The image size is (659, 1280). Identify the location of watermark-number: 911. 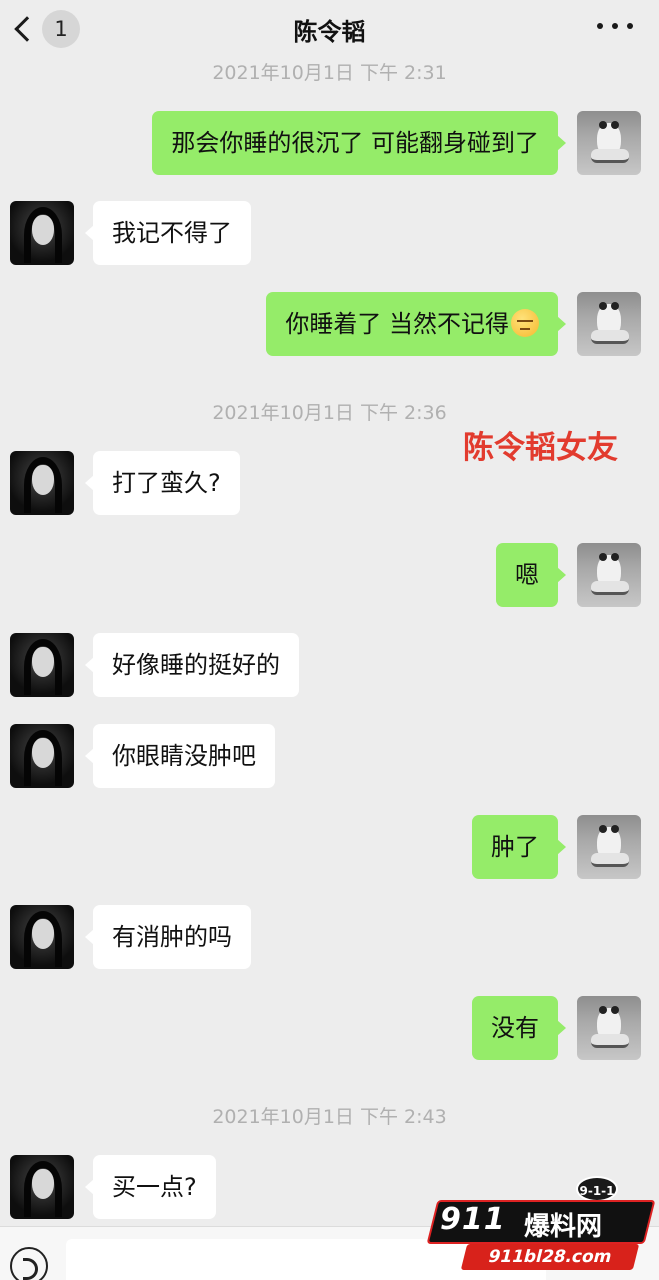
(473, 1219).